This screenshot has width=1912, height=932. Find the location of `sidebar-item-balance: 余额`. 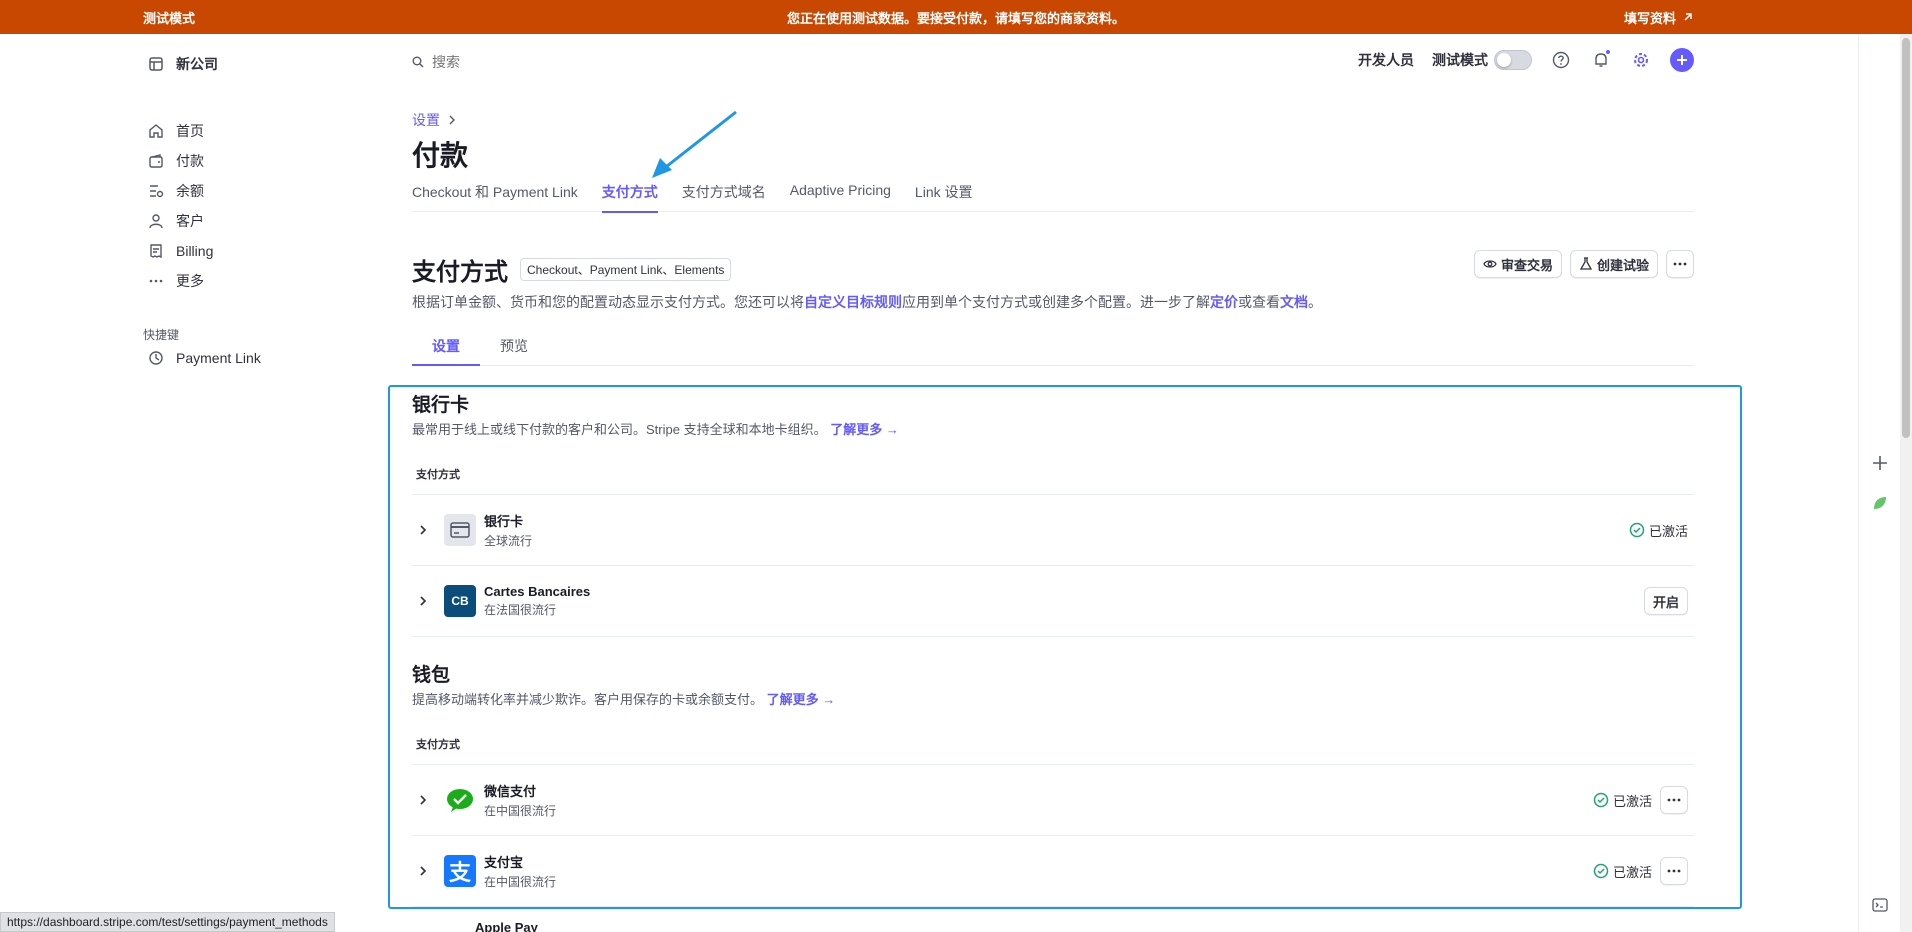

sidebar-item-balance: 余额 is located at coordinates (180, 191).